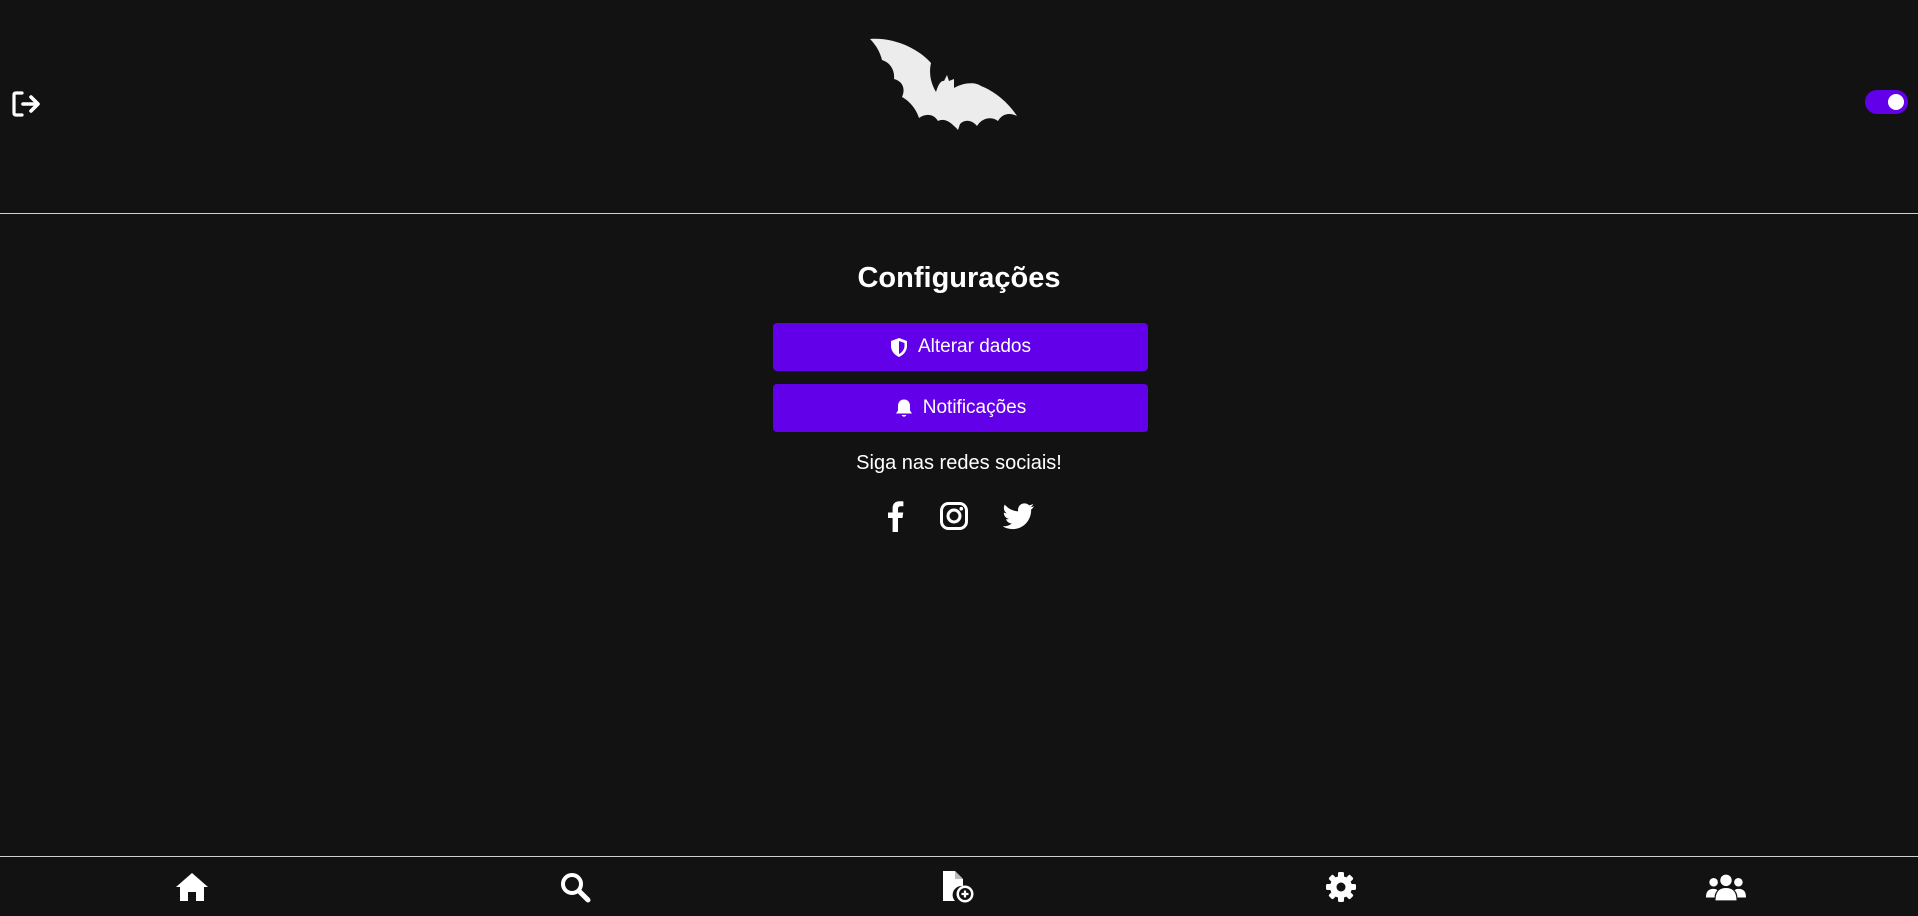 Image resolution: width=1918 pixels, height=916 pixels. Describe the element at coordinates (898, 347) in the screenshot. I see `shield-icon` at that location.